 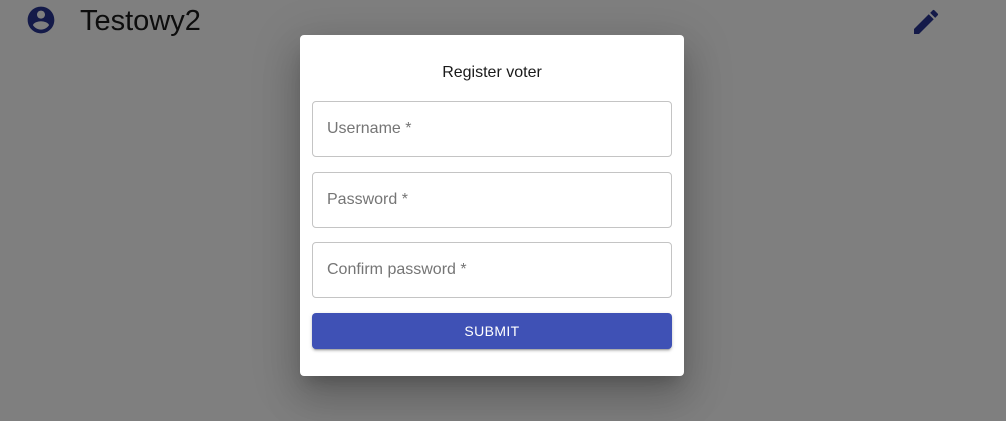 I want to click on confirm-password-input, so click(x=492, y=270).